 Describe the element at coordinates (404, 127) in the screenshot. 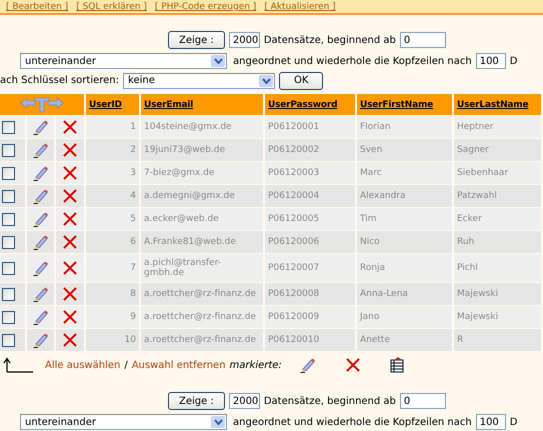

I see `table-cell: Florian` at that location.